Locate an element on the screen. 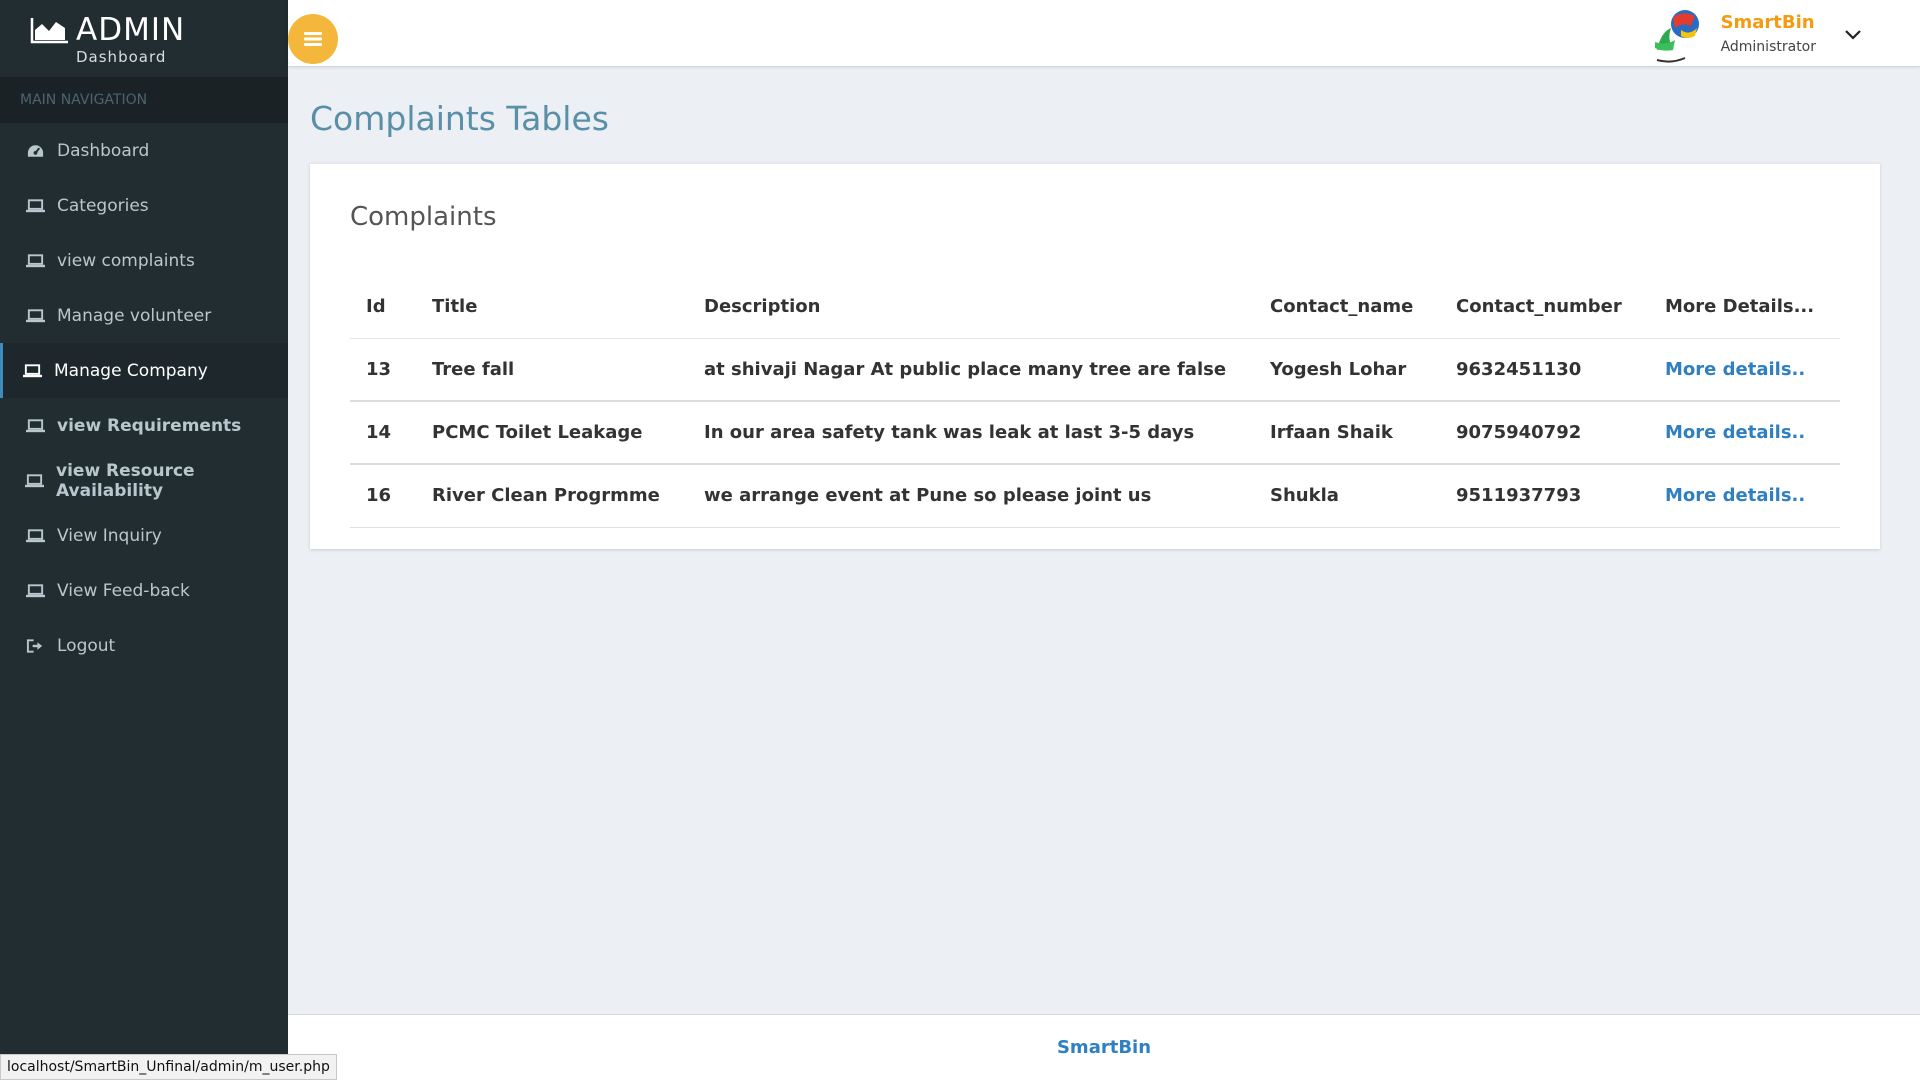  sidebar-item-label: Logout is located at coordinates (86, 645).